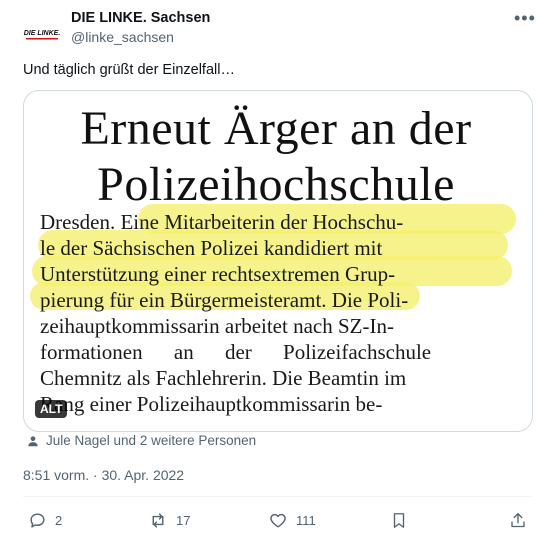 The image size is (537, 538). I want to click on share-button, so click(518, 520).